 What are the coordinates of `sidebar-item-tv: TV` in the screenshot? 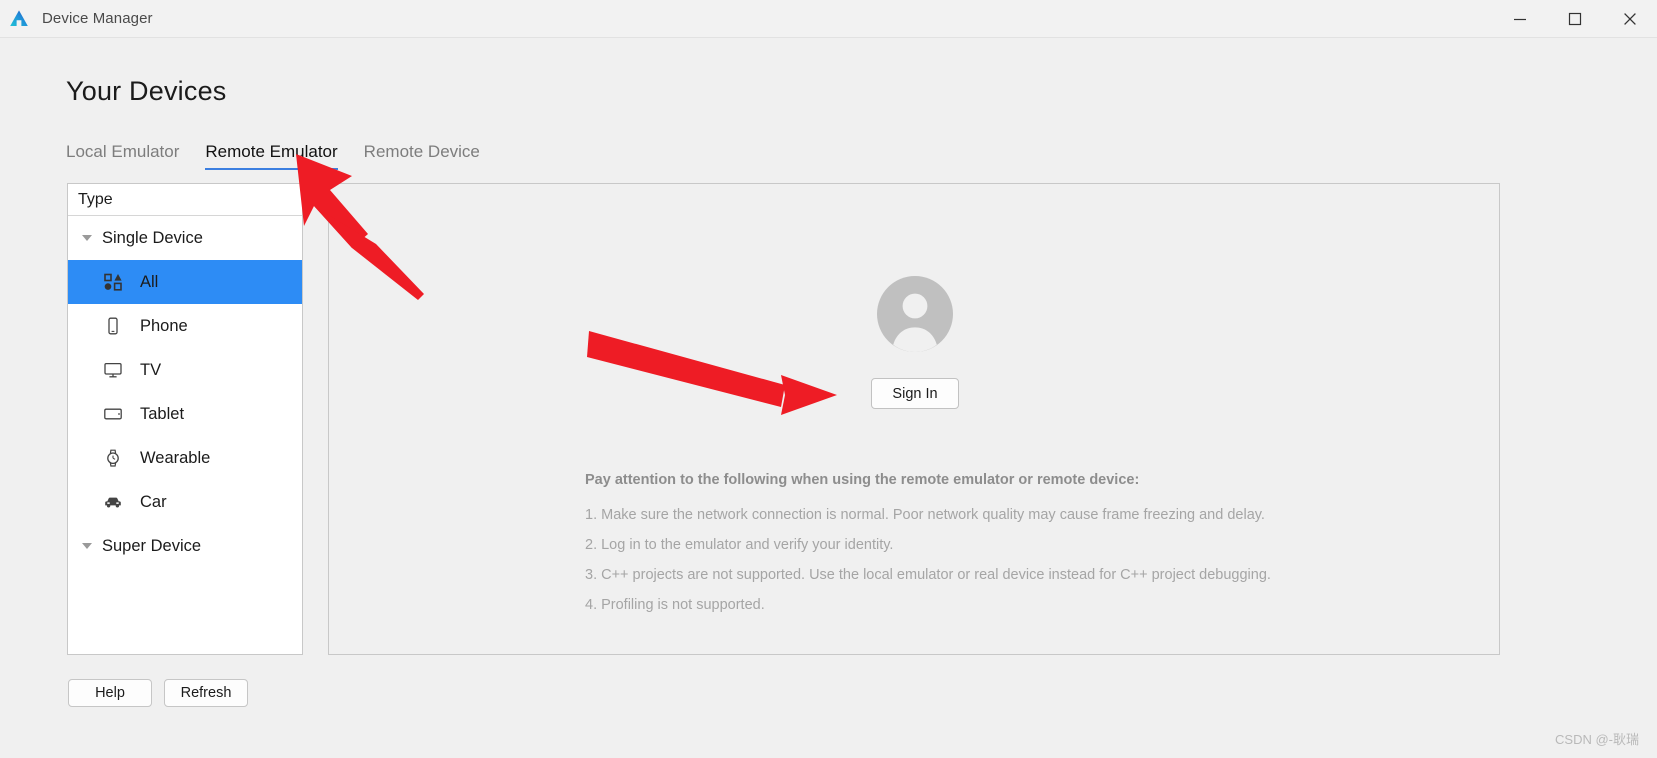 It's located at (185, 370).